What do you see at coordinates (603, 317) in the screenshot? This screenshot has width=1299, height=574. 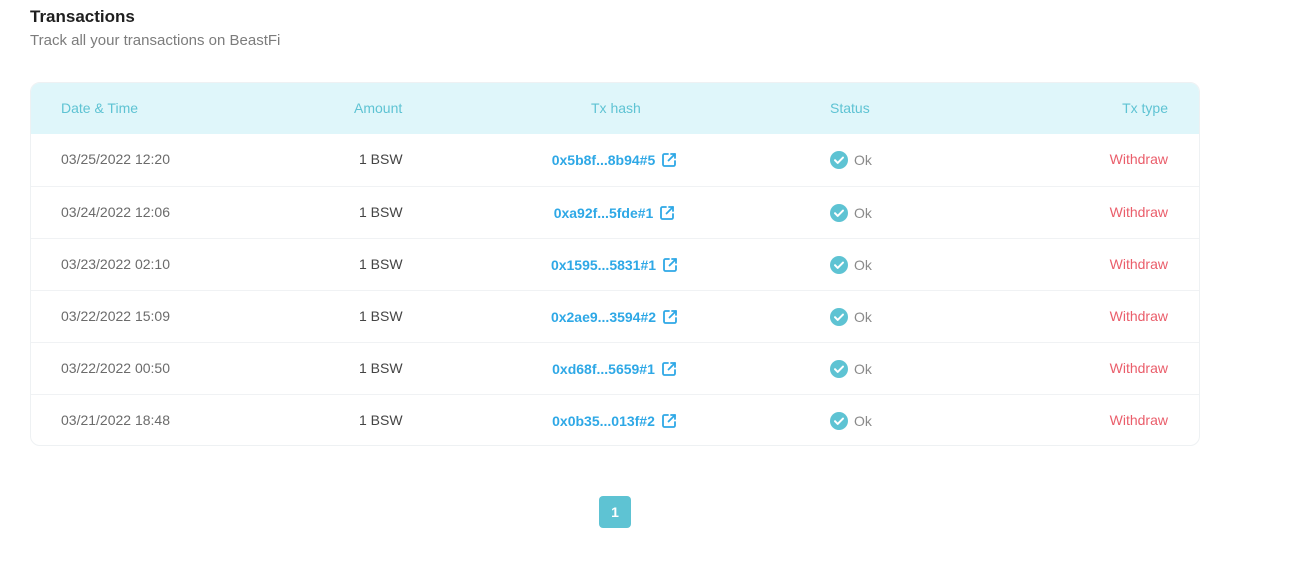 I see `tx-hash-link: 0x2ae9...3594#2` at bounding box center [603, 317].